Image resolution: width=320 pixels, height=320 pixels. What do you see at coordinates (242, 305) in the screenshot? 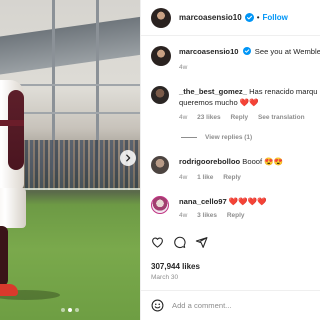
I see `comment-input` at bounding box center [242, 305].